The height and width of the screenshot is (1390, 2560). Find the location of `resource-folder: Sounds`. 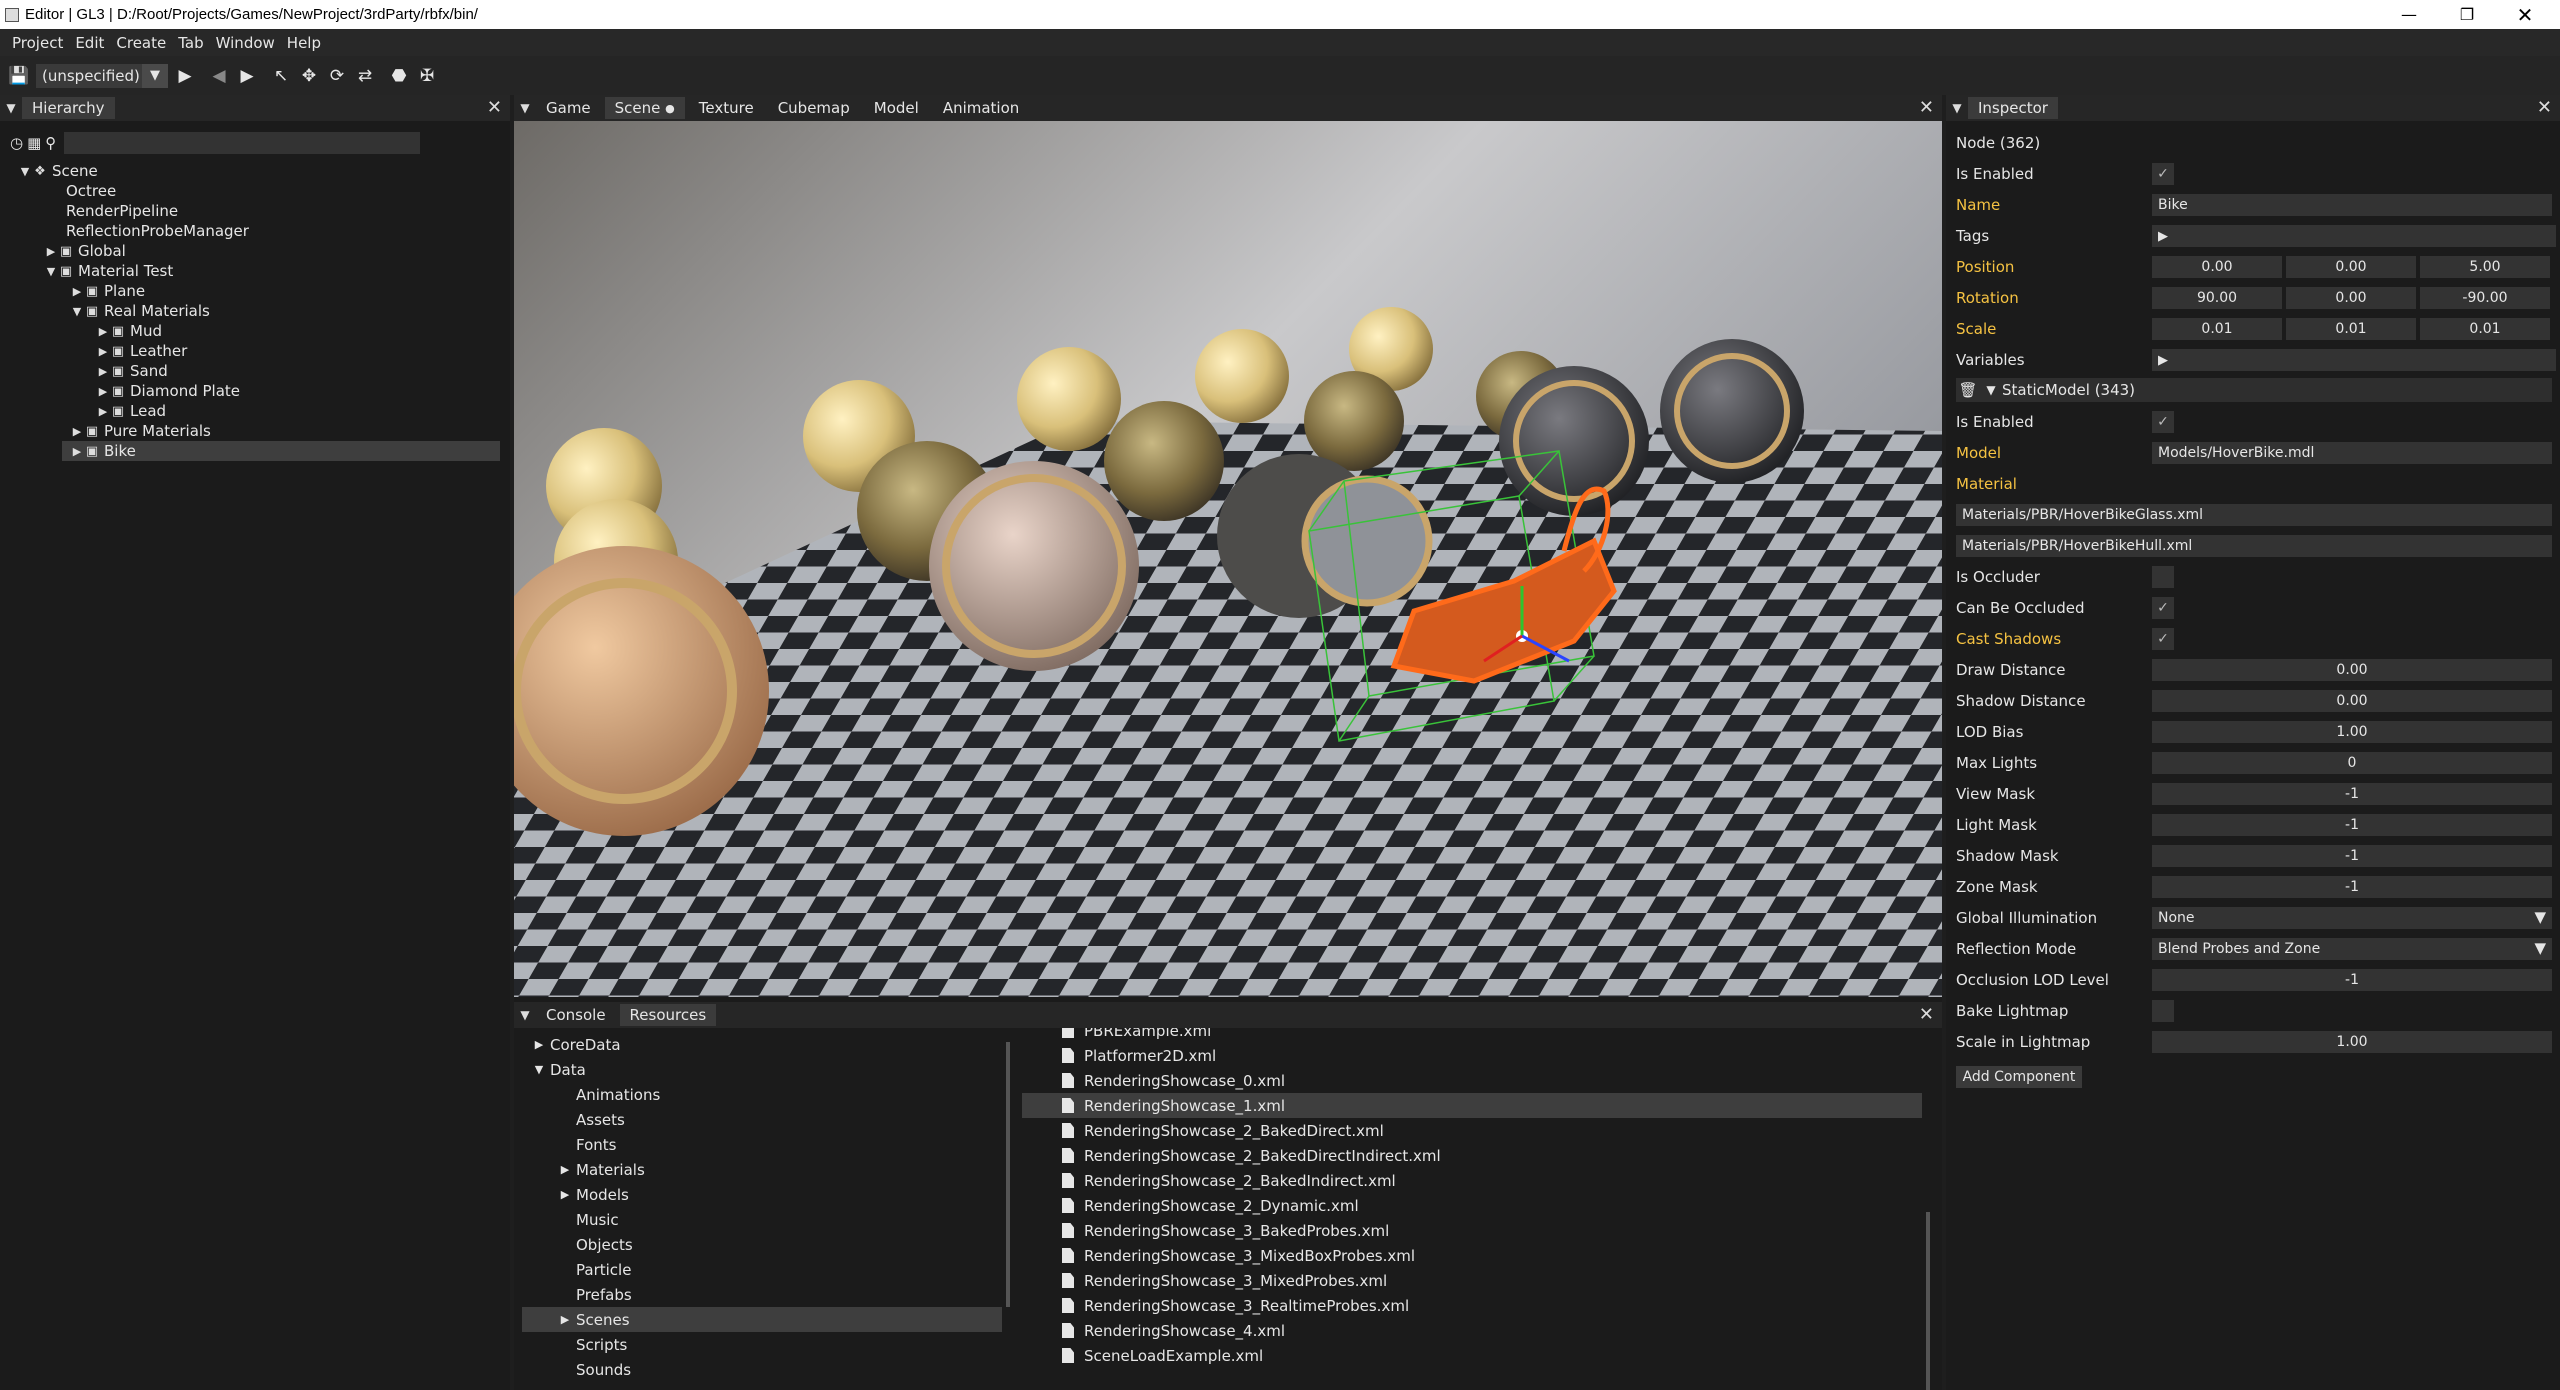

resource-folder: Sounds is located at coordinates (763, 1369).